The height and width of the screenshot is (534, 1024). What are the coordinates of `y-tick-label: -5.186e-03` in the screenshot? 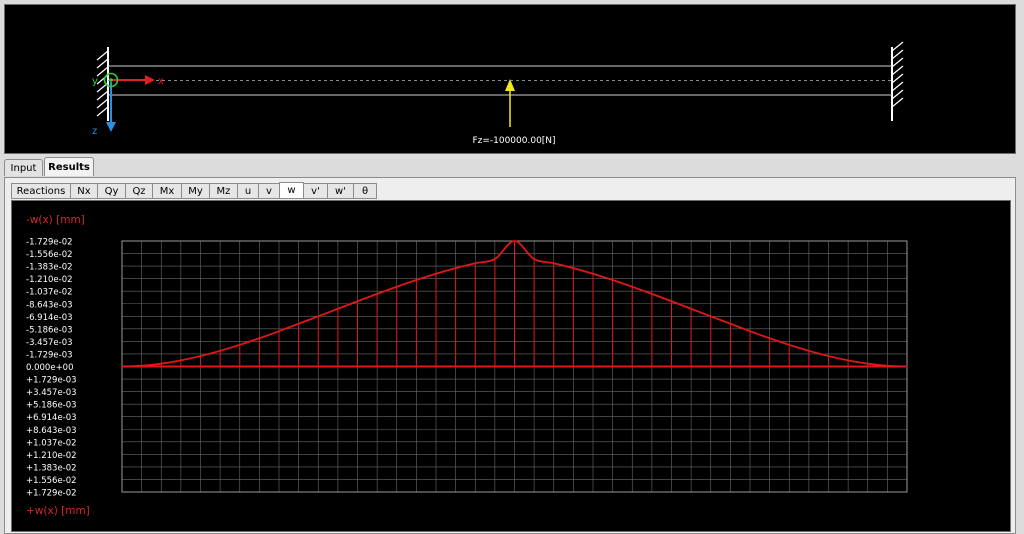 It's located at (49, 330).